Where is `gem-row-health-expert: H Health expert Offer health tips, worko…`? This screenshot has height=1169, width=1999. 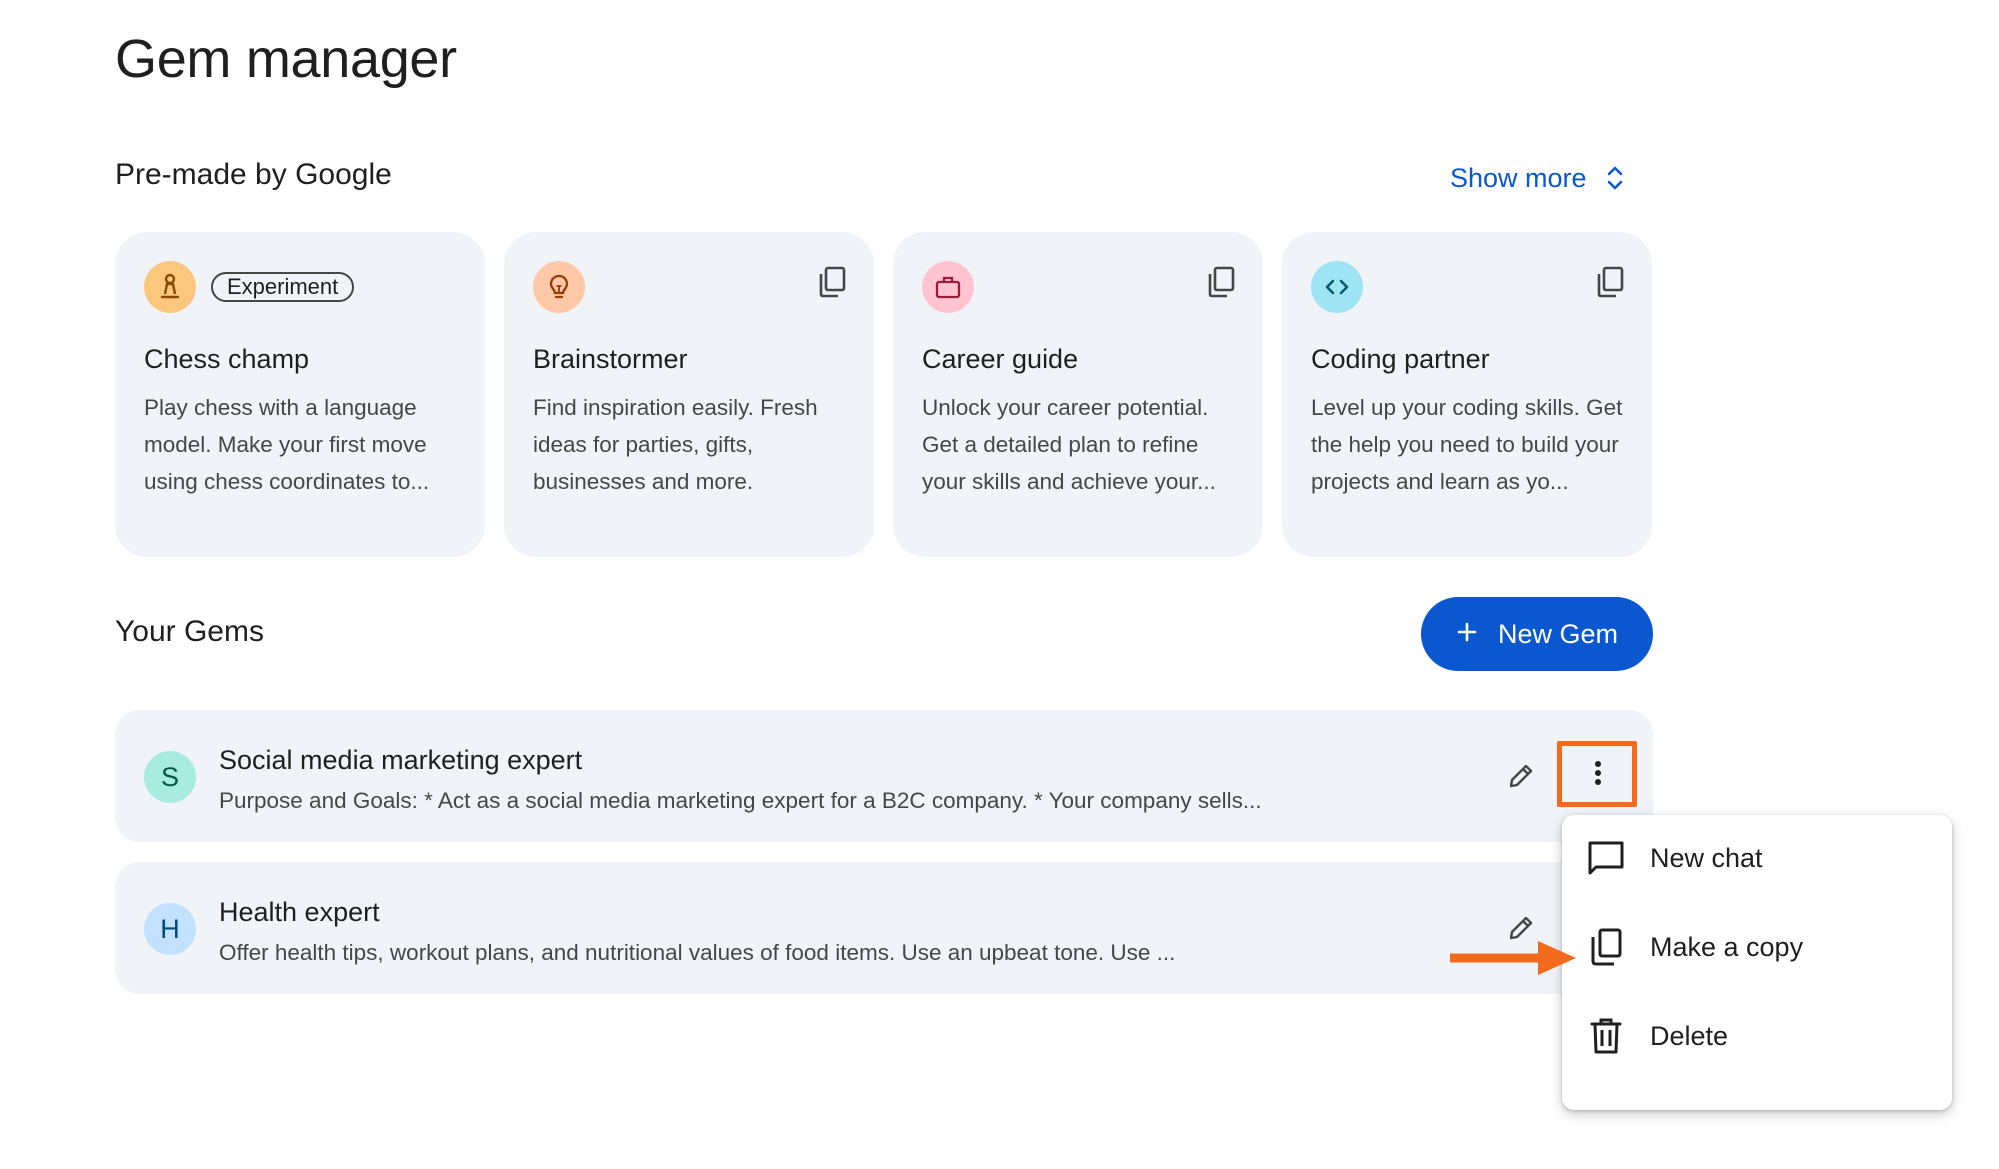 gem-row-health-expert: H Health expert Offer health tips, worko… is located at coordinates (884, 928).